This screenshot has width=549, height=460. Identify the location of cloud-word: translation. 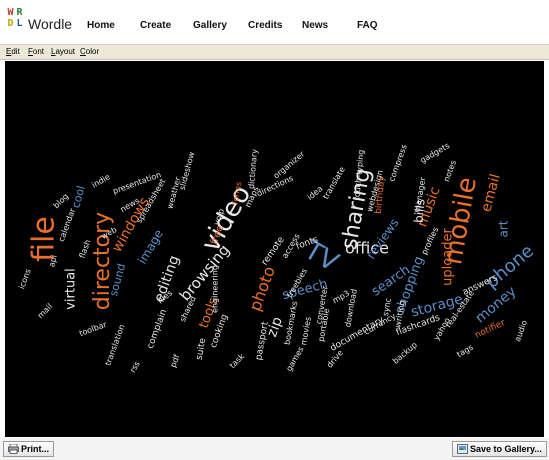
(114, 344).